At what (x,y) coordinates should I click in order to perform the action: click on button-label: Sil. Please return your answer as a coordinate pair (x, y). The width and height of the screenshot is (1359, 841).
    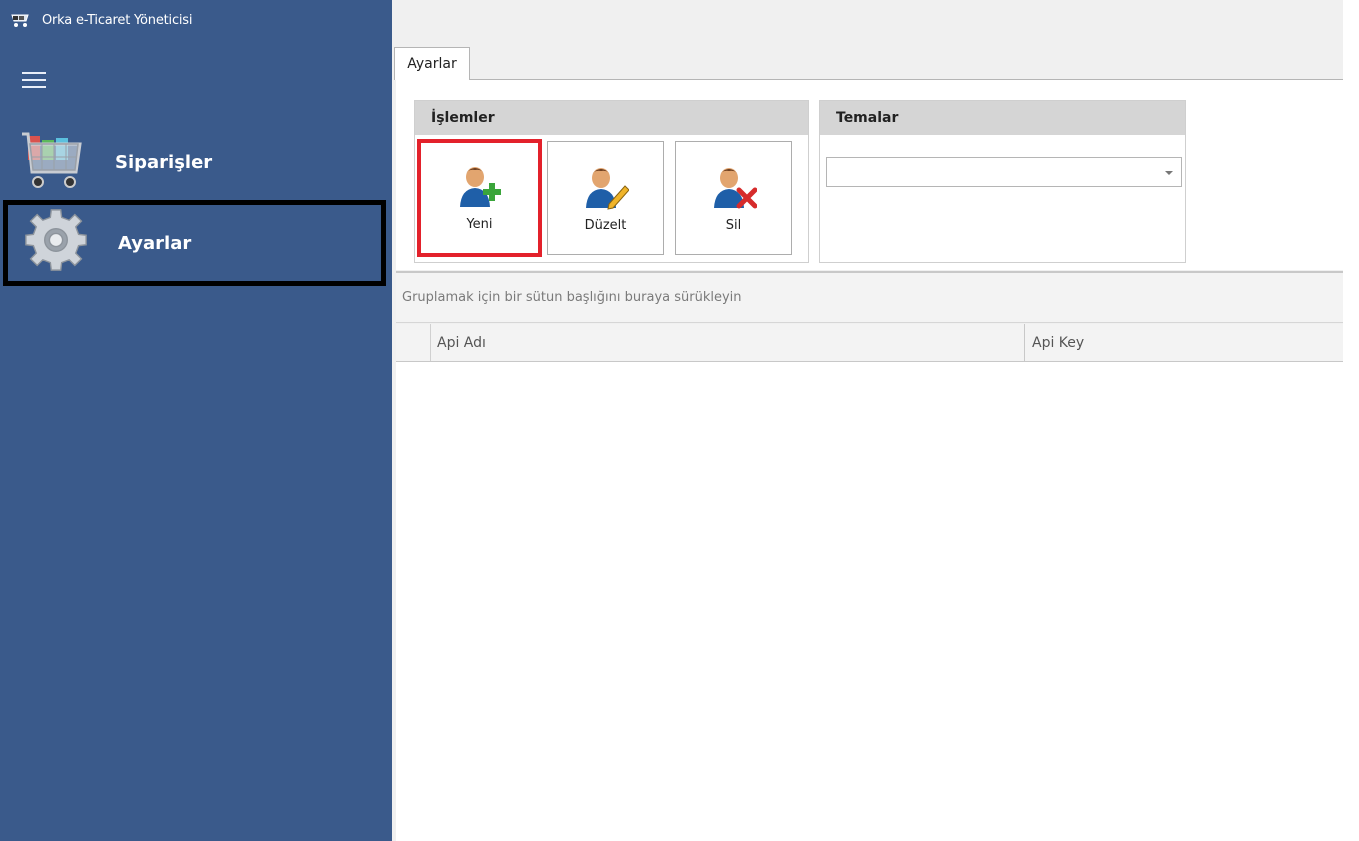
    Looking at the image, I should click on (733, 225).